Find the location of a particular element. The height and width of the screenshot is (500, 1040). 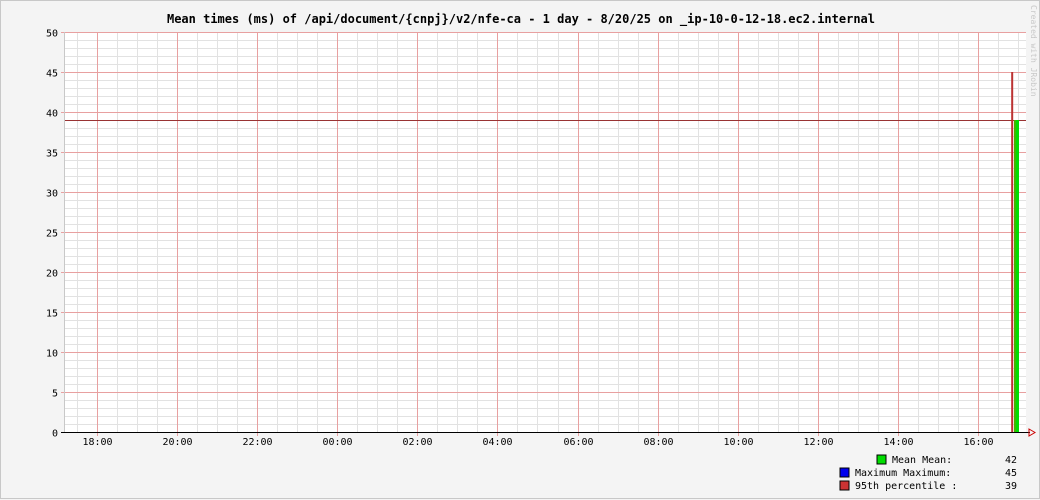

x-tick-label: 20:00 is located at coordinates (177, 442).